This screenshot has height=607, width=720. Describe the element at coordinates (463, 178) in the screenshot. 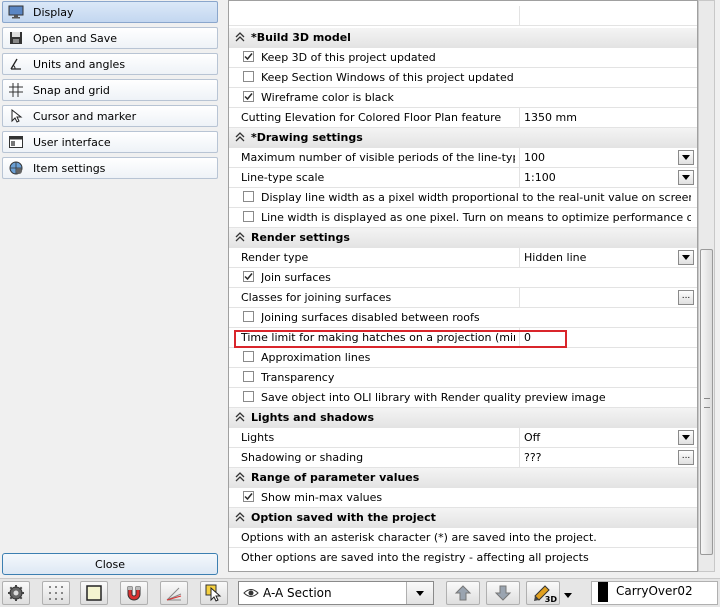

I see `linetype-scale-row: Line-type scale 1:100` at that location.